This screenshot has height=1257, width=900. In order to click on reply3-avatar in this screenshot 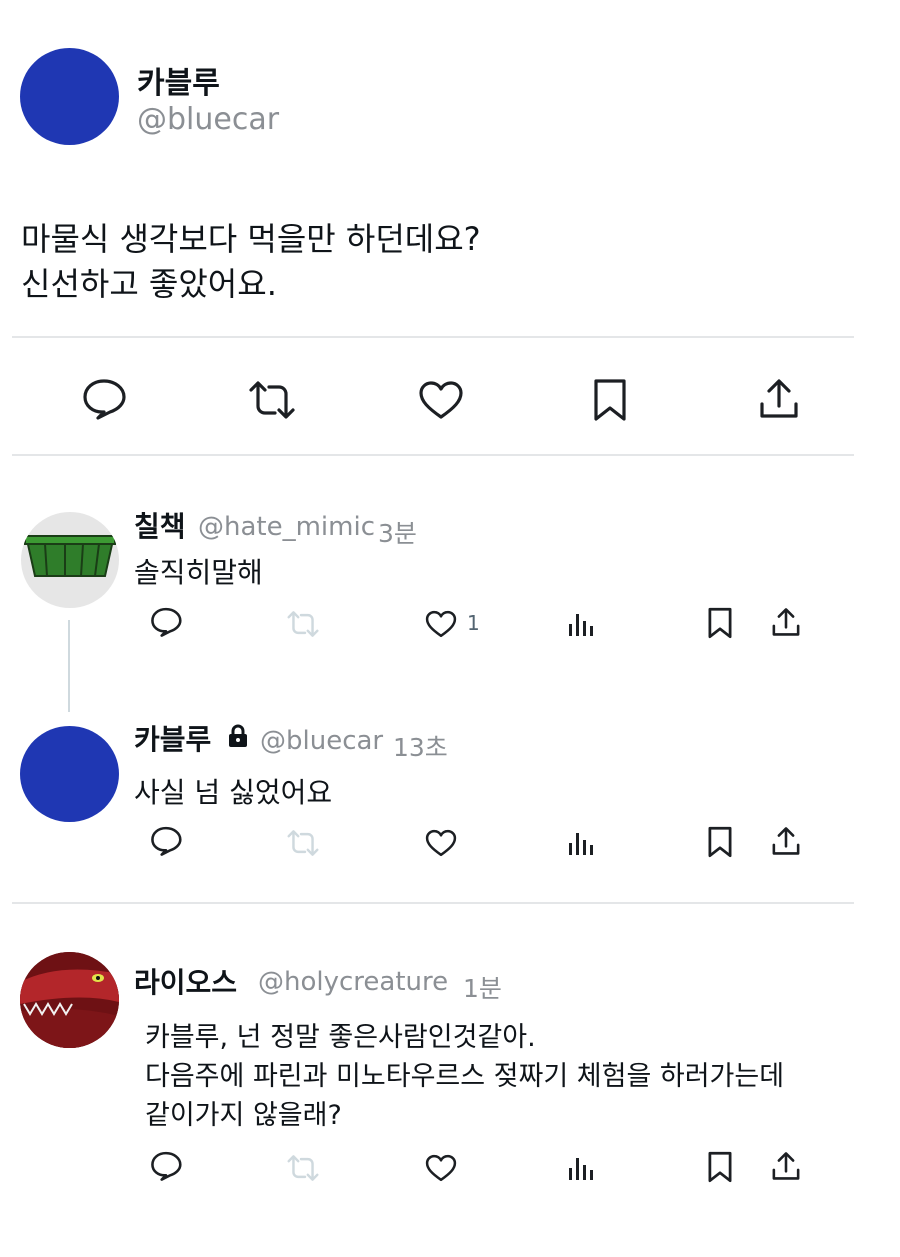, I will do `click(69, 1000)`.